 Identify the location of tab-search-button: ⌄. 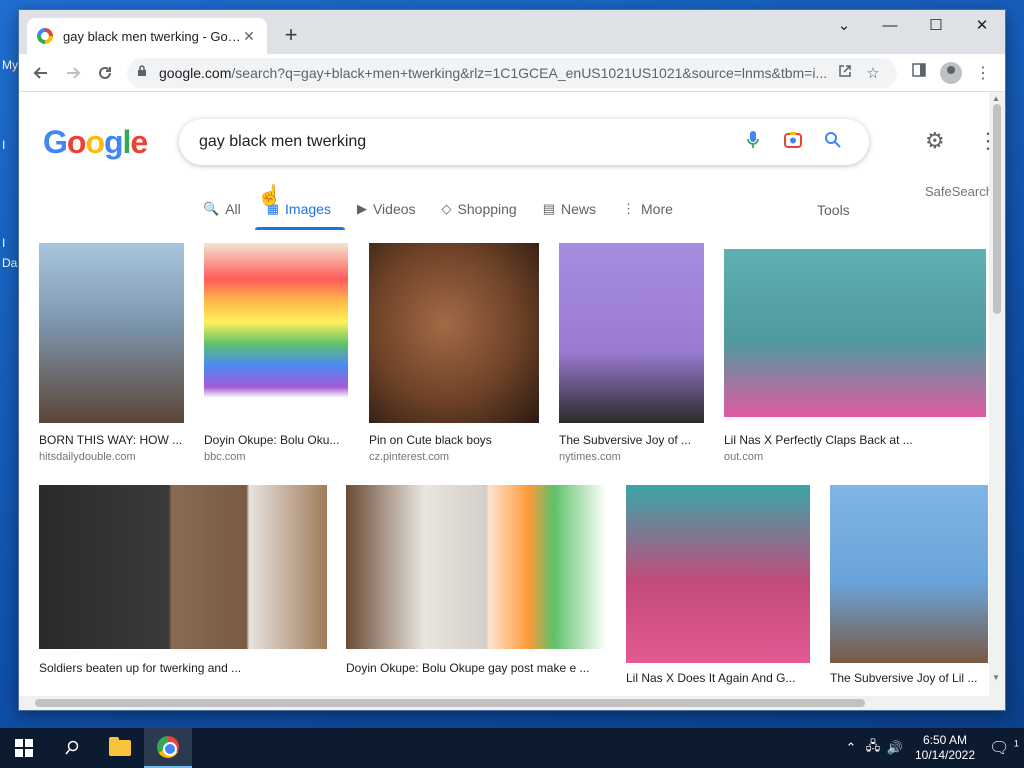
(844, 26).